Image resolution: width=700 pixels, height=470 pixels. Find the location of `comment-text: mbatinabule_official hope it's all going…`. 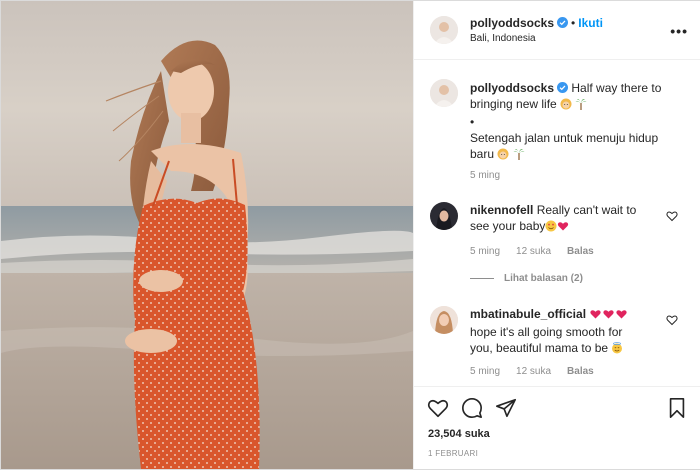

comment-text: mbatinabule_official hope it's all going… is located at coordinates (575, 332).